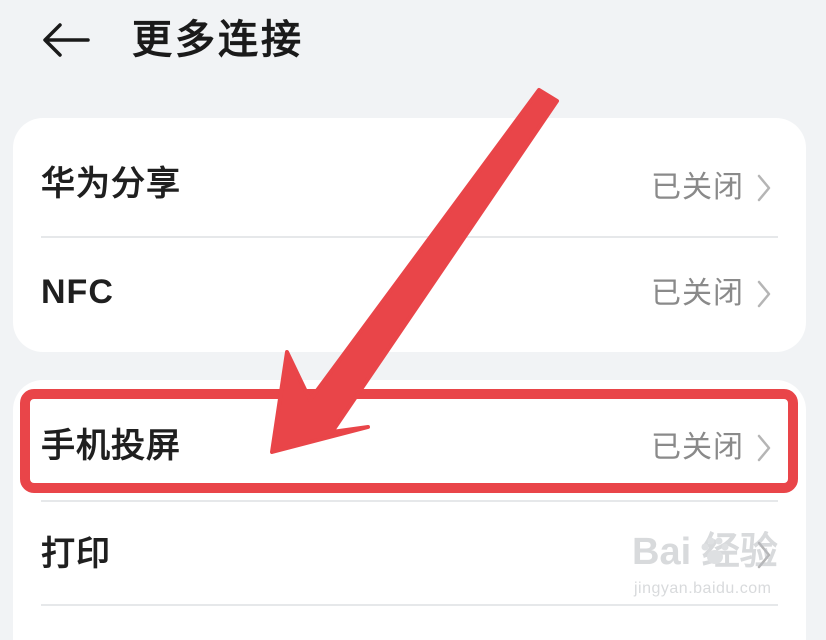 The width and height of the screenshot is (826, 640). What do you see at coordinates (703, 588) in the screenshot?
I see `watermark-url: jingyan.baidu.com` at bounding box center [703, 588].